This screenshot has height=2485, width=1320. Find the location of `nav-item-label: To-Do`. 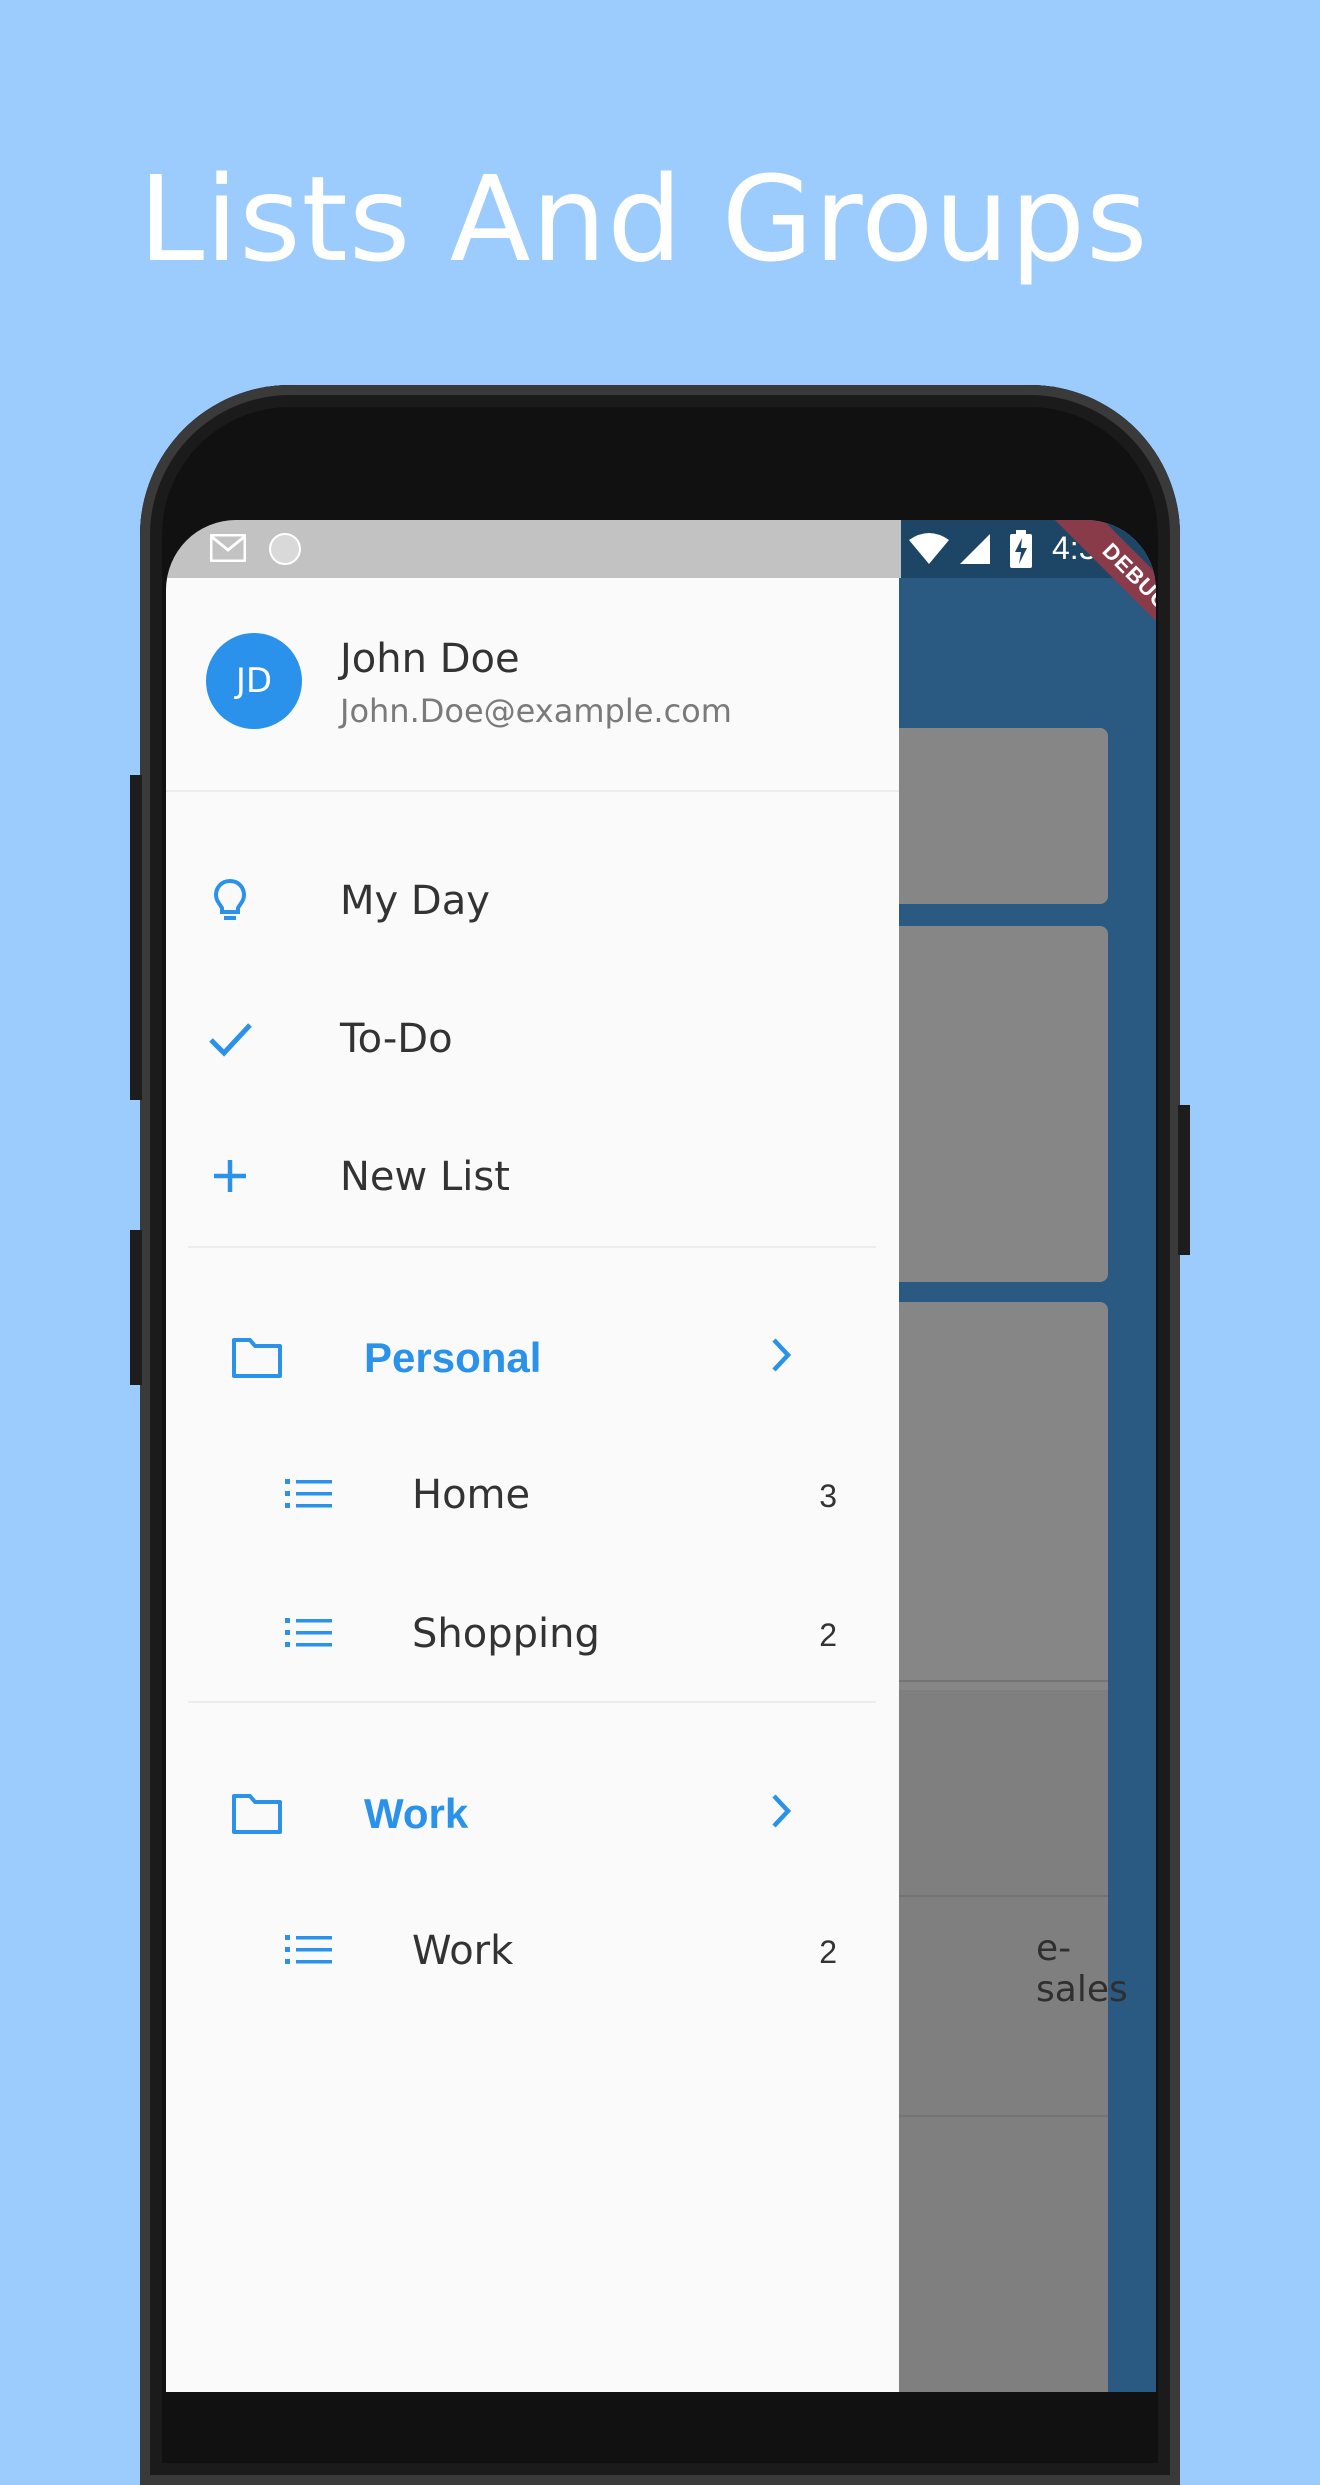

nav-item-label: To-Do is located at coordinates (396, 1039).